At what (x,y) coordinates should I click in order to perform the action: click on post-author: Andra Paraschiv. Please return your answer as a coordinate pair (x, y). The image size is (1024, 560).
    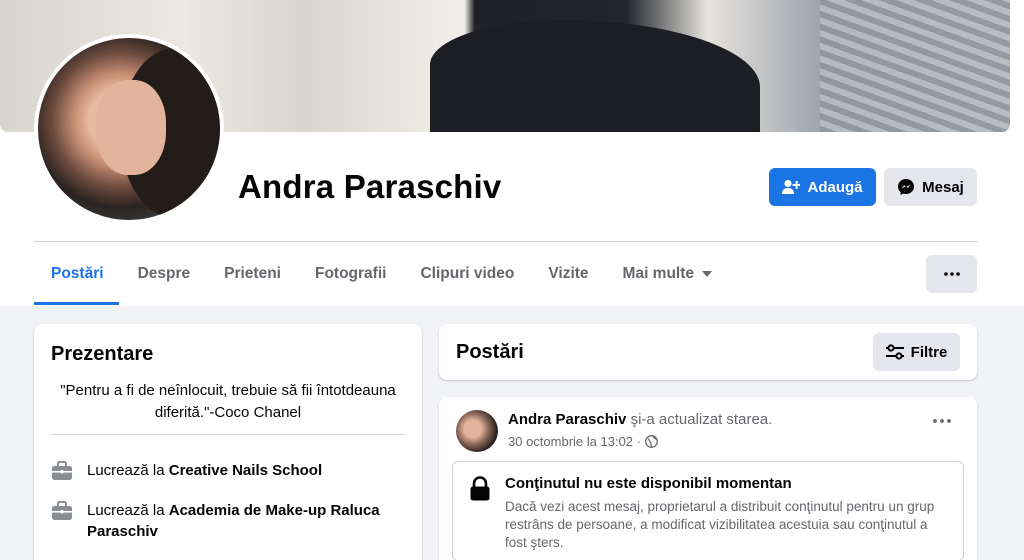
    Looking at the image, I should click on (567, 419).